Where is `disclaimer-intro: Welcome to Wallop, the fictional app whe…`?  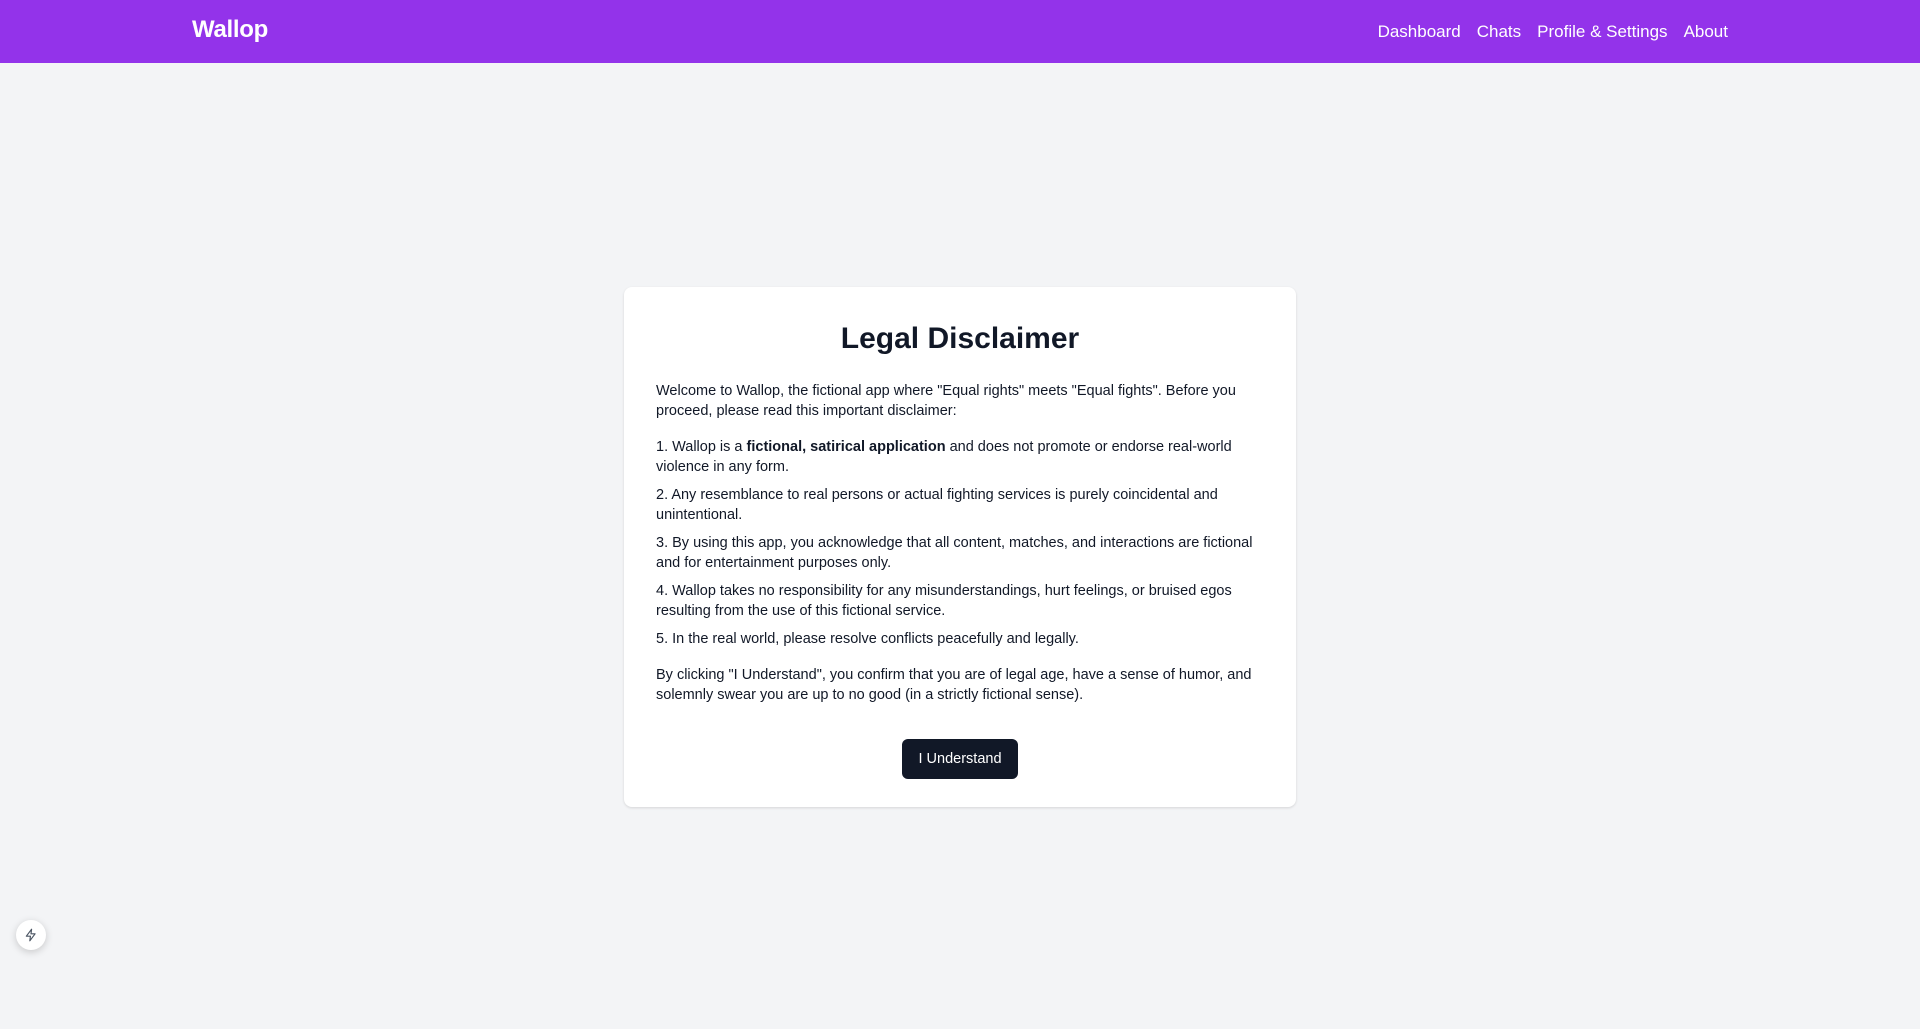 disclaimer-intro: Welcome to Wallop, the fictional app whe… is located at coordinates (946, 401).